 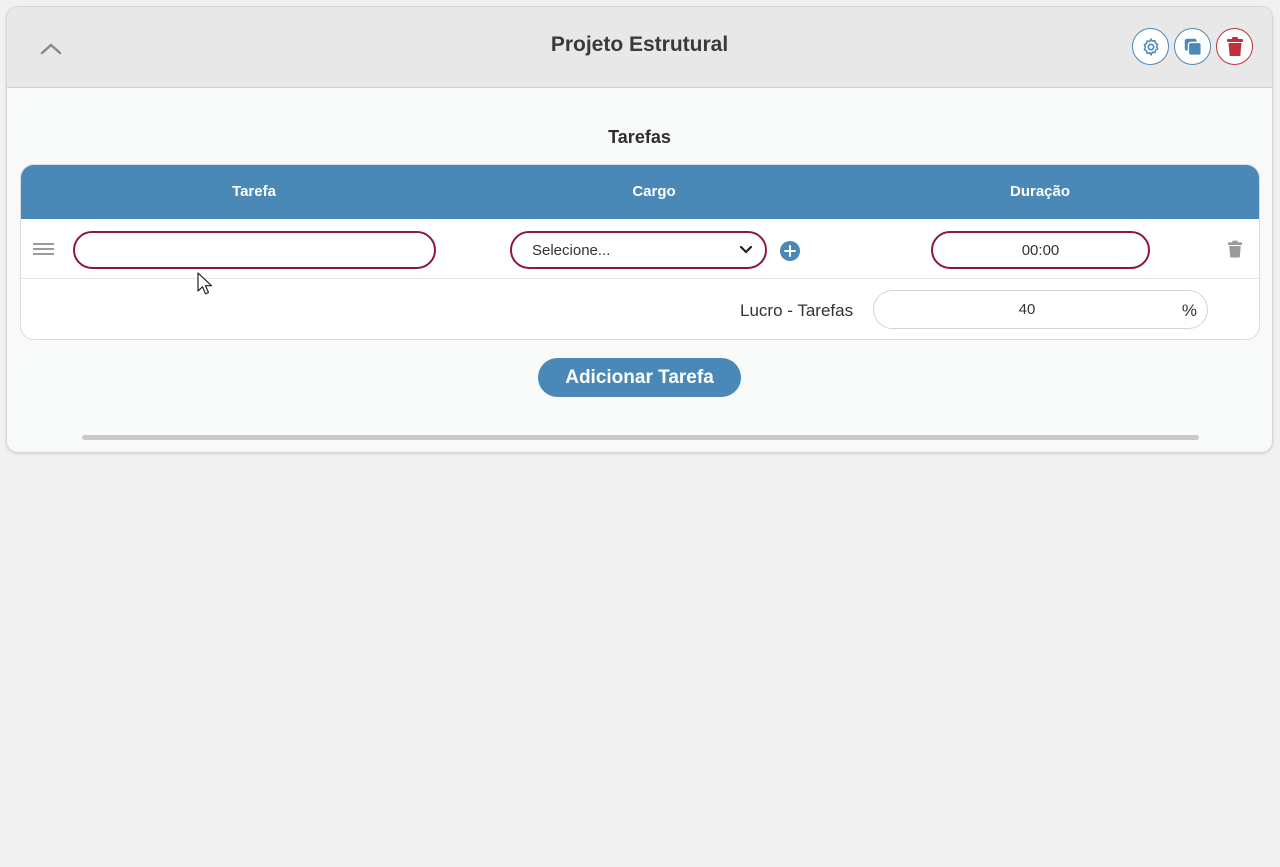 I want to click on settings-gear-icon, so click(x=1150, y=46).